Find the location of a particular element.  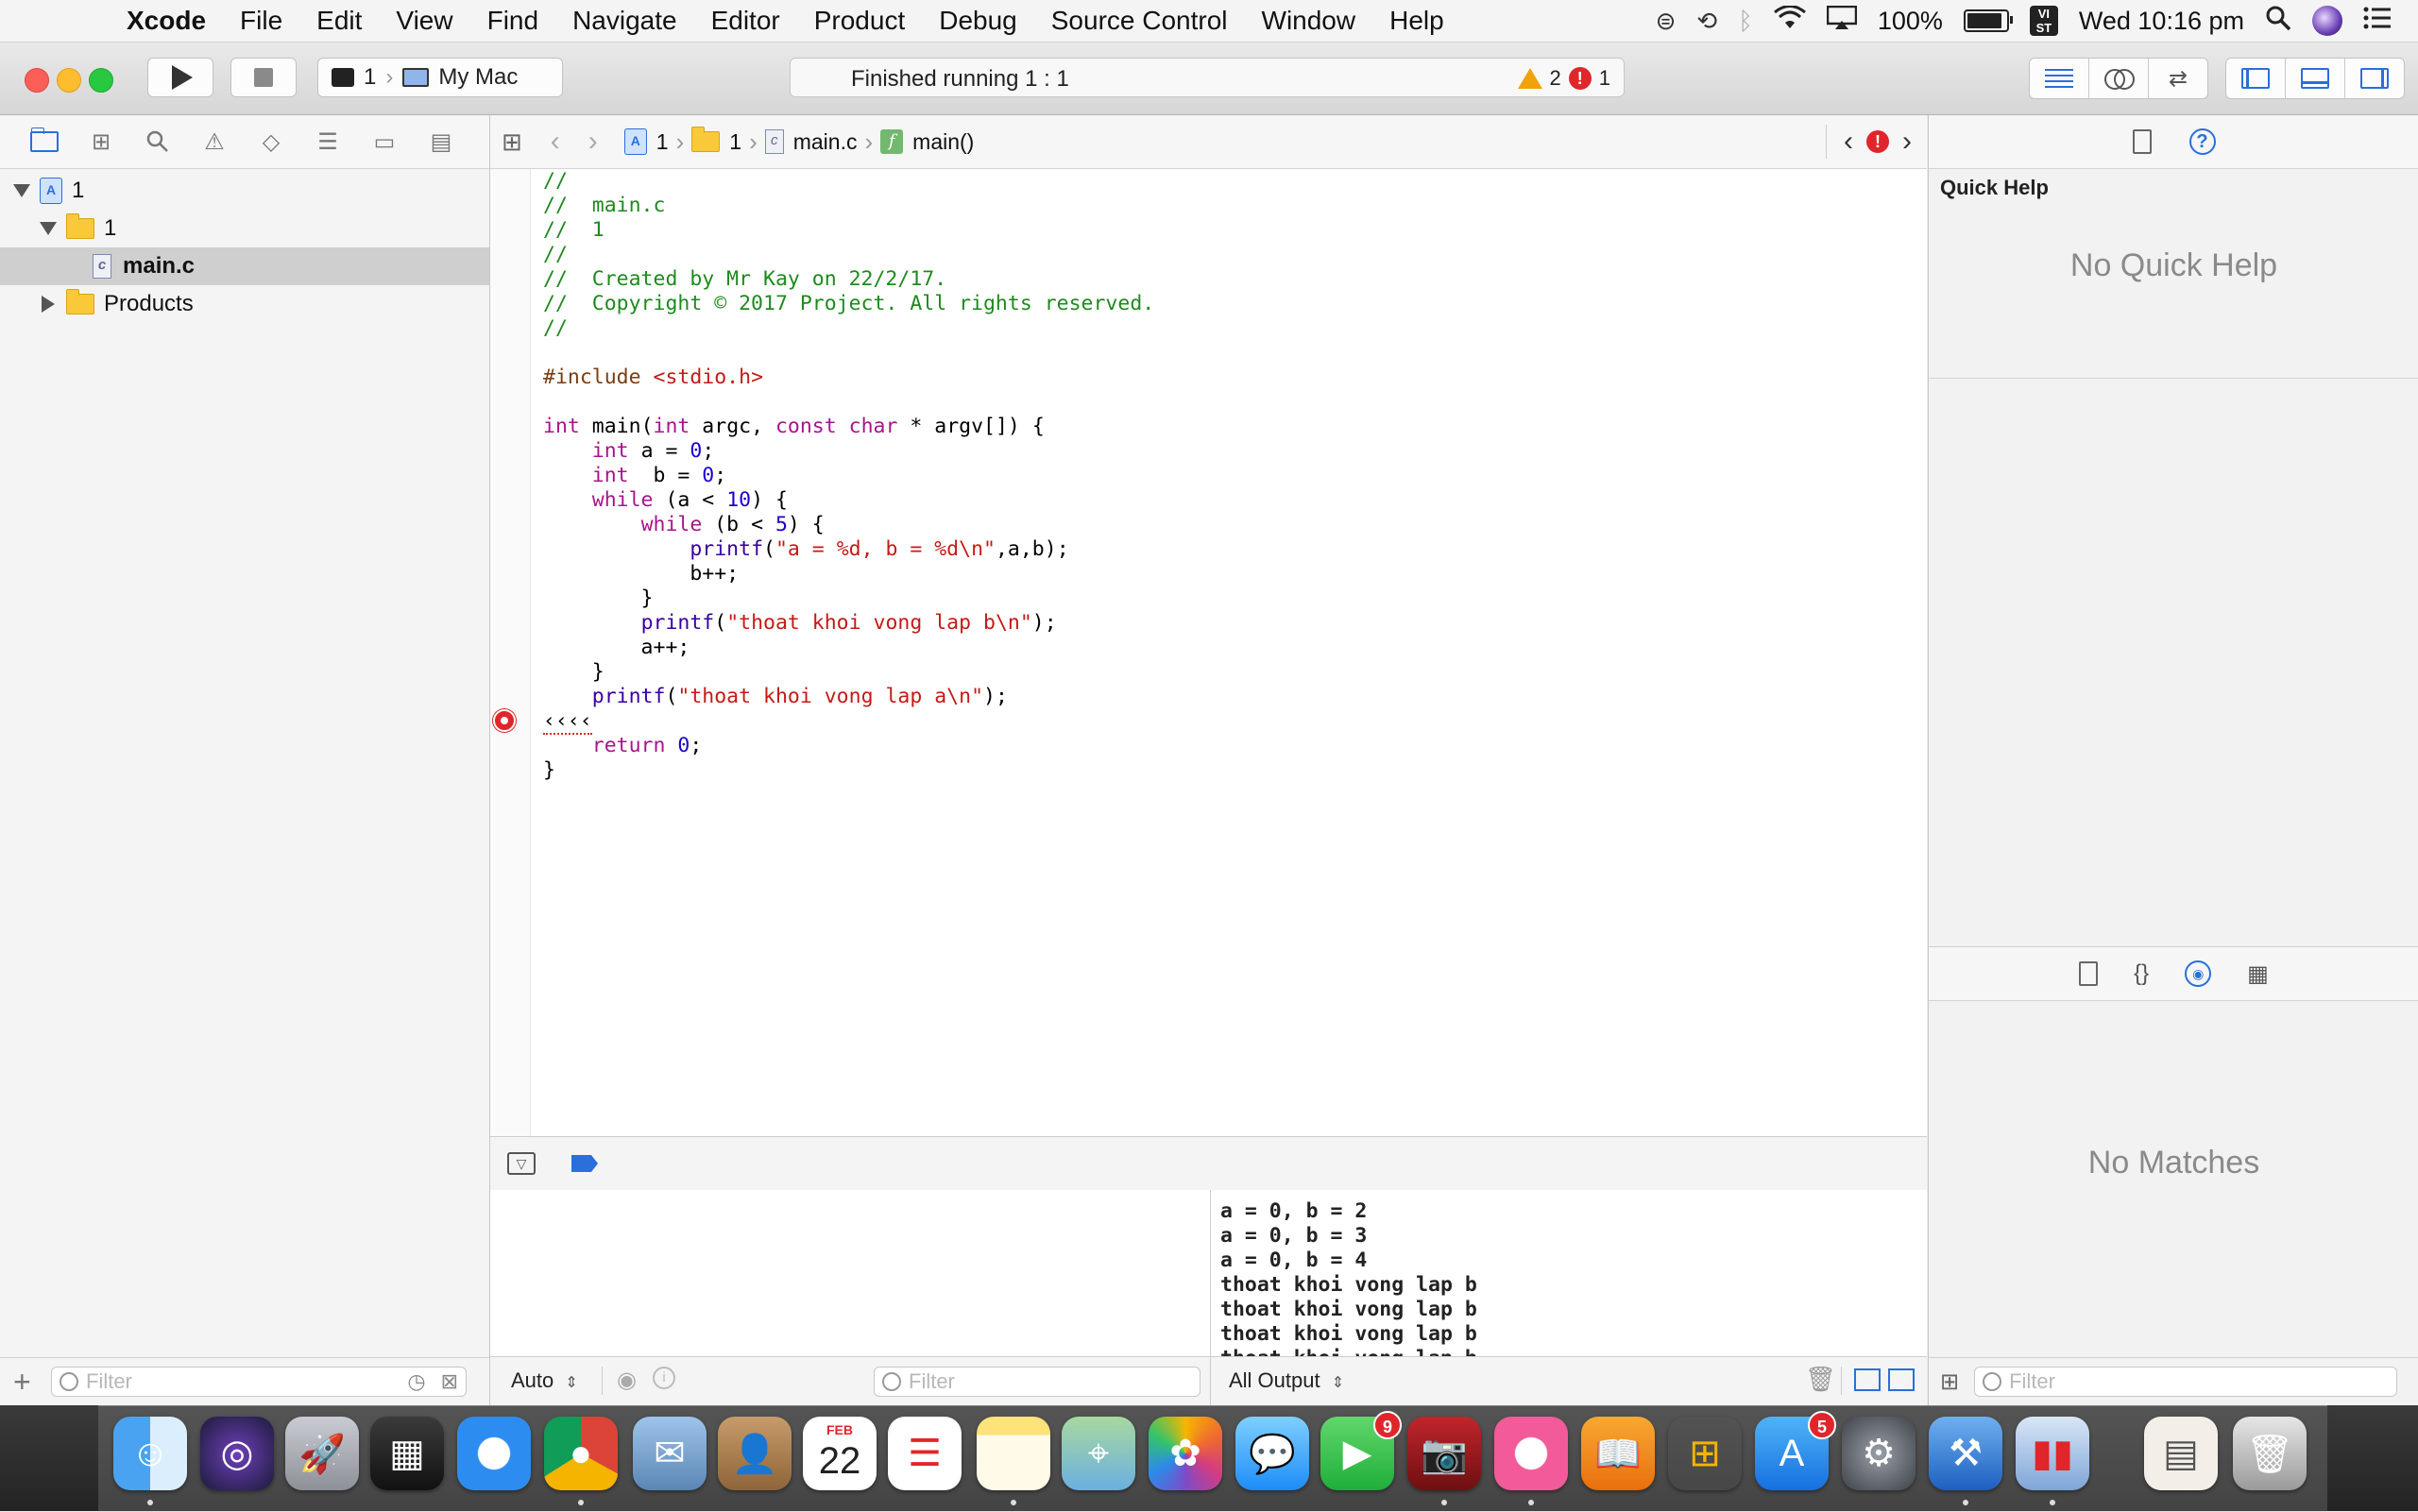

project-navigator-tab is located at coordinates (44, 141).